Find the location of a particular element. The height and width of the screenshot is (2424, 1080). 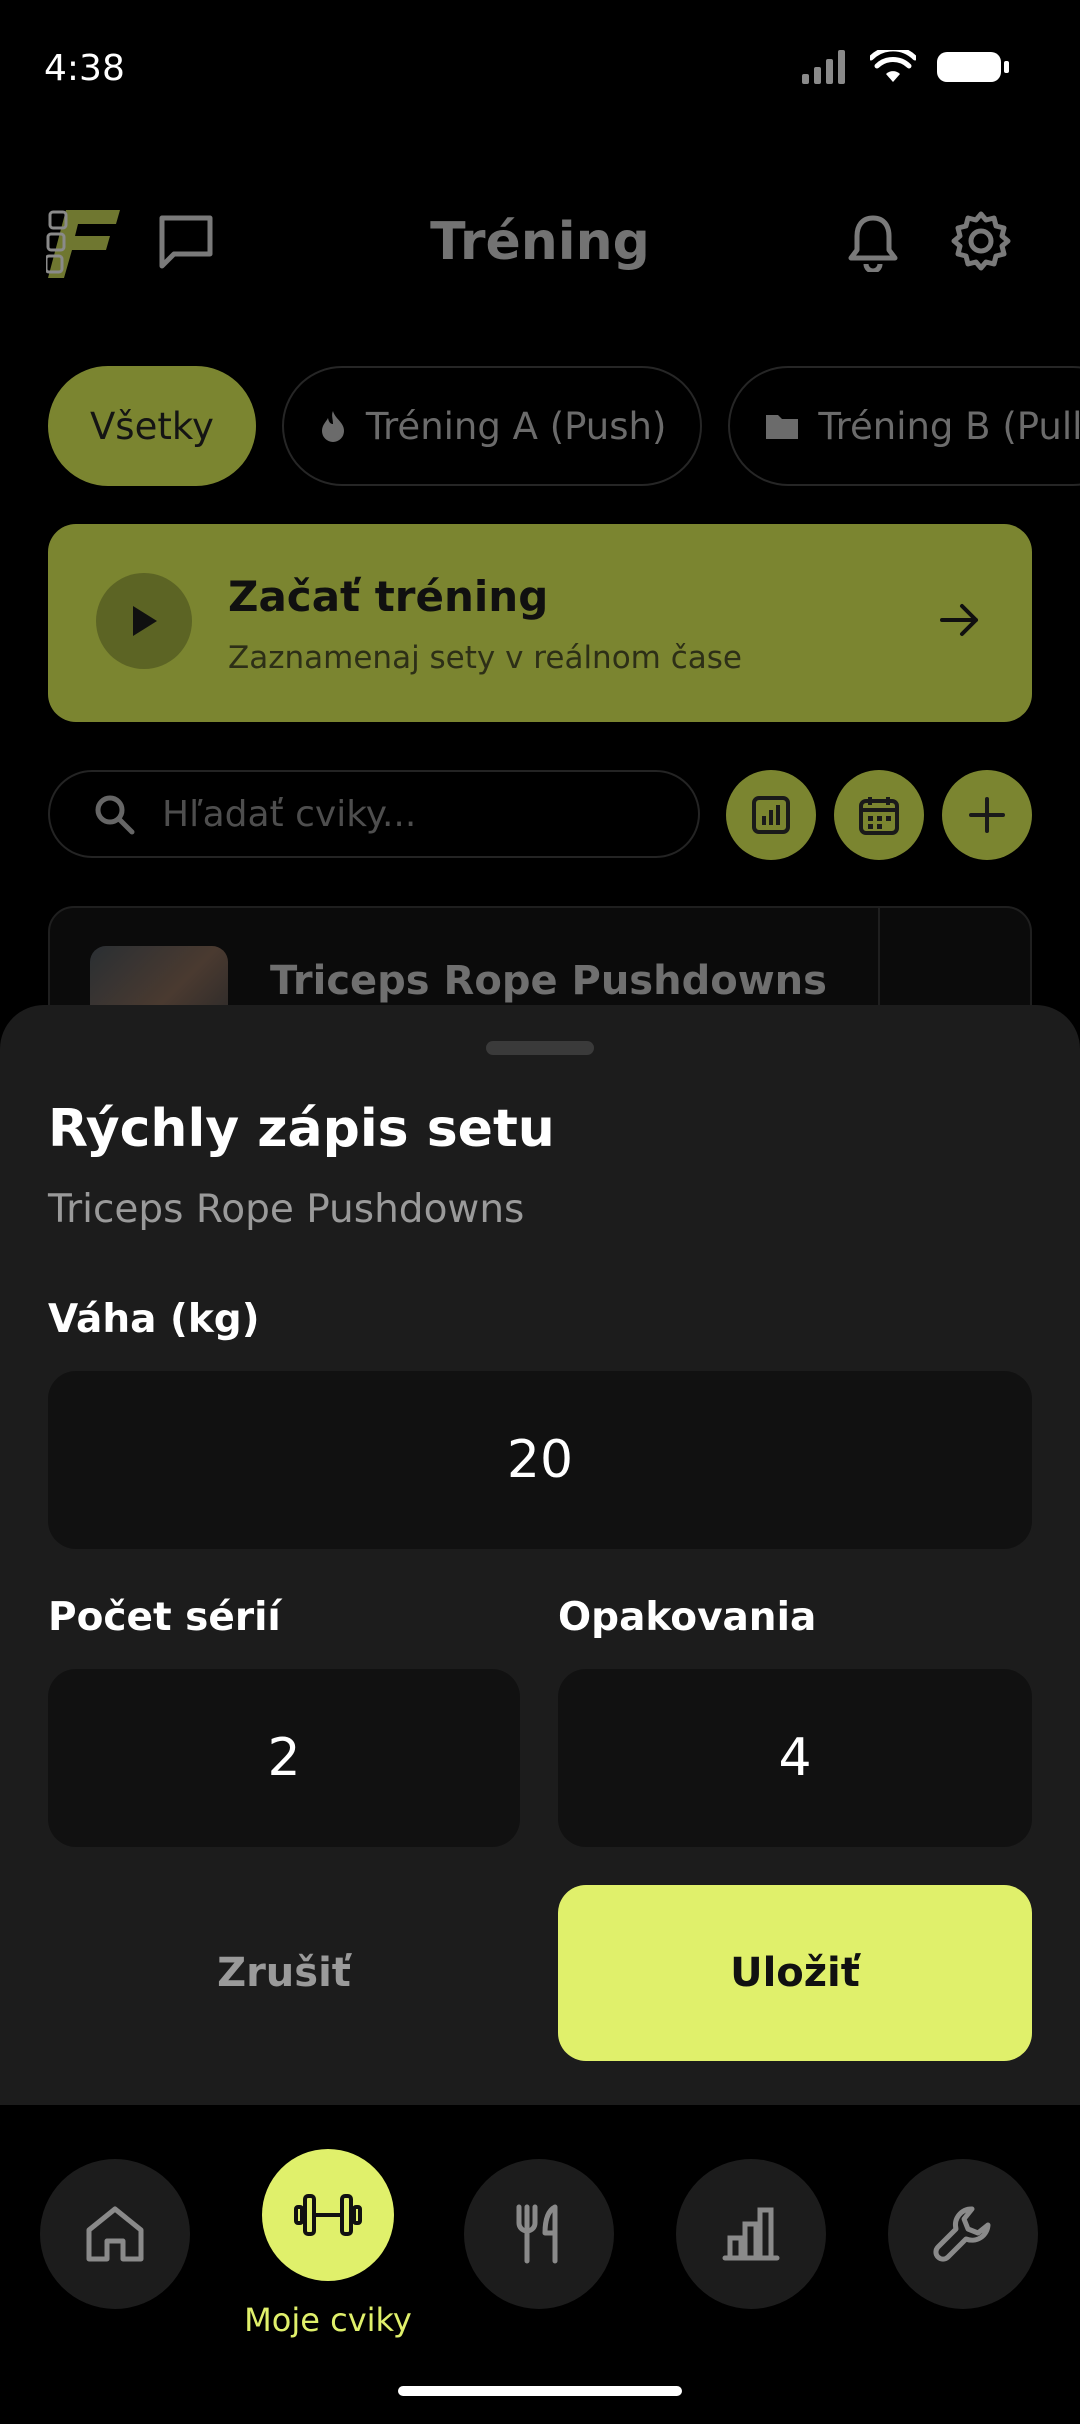

calendar-button is located at coordinates (879, 815).